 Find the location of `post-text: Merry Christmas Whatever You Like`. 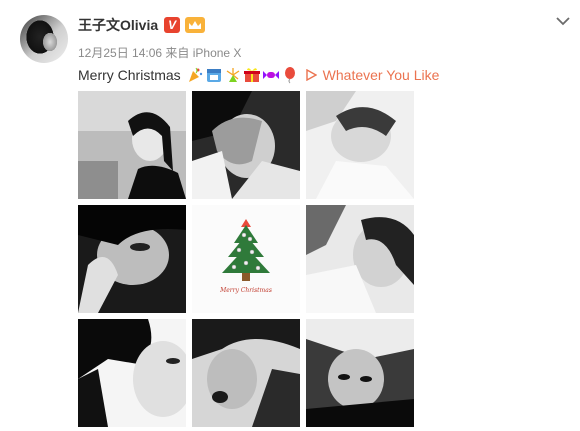

post-text: Merry Christmas Whatever You Like is located at coordinates (258, 75).